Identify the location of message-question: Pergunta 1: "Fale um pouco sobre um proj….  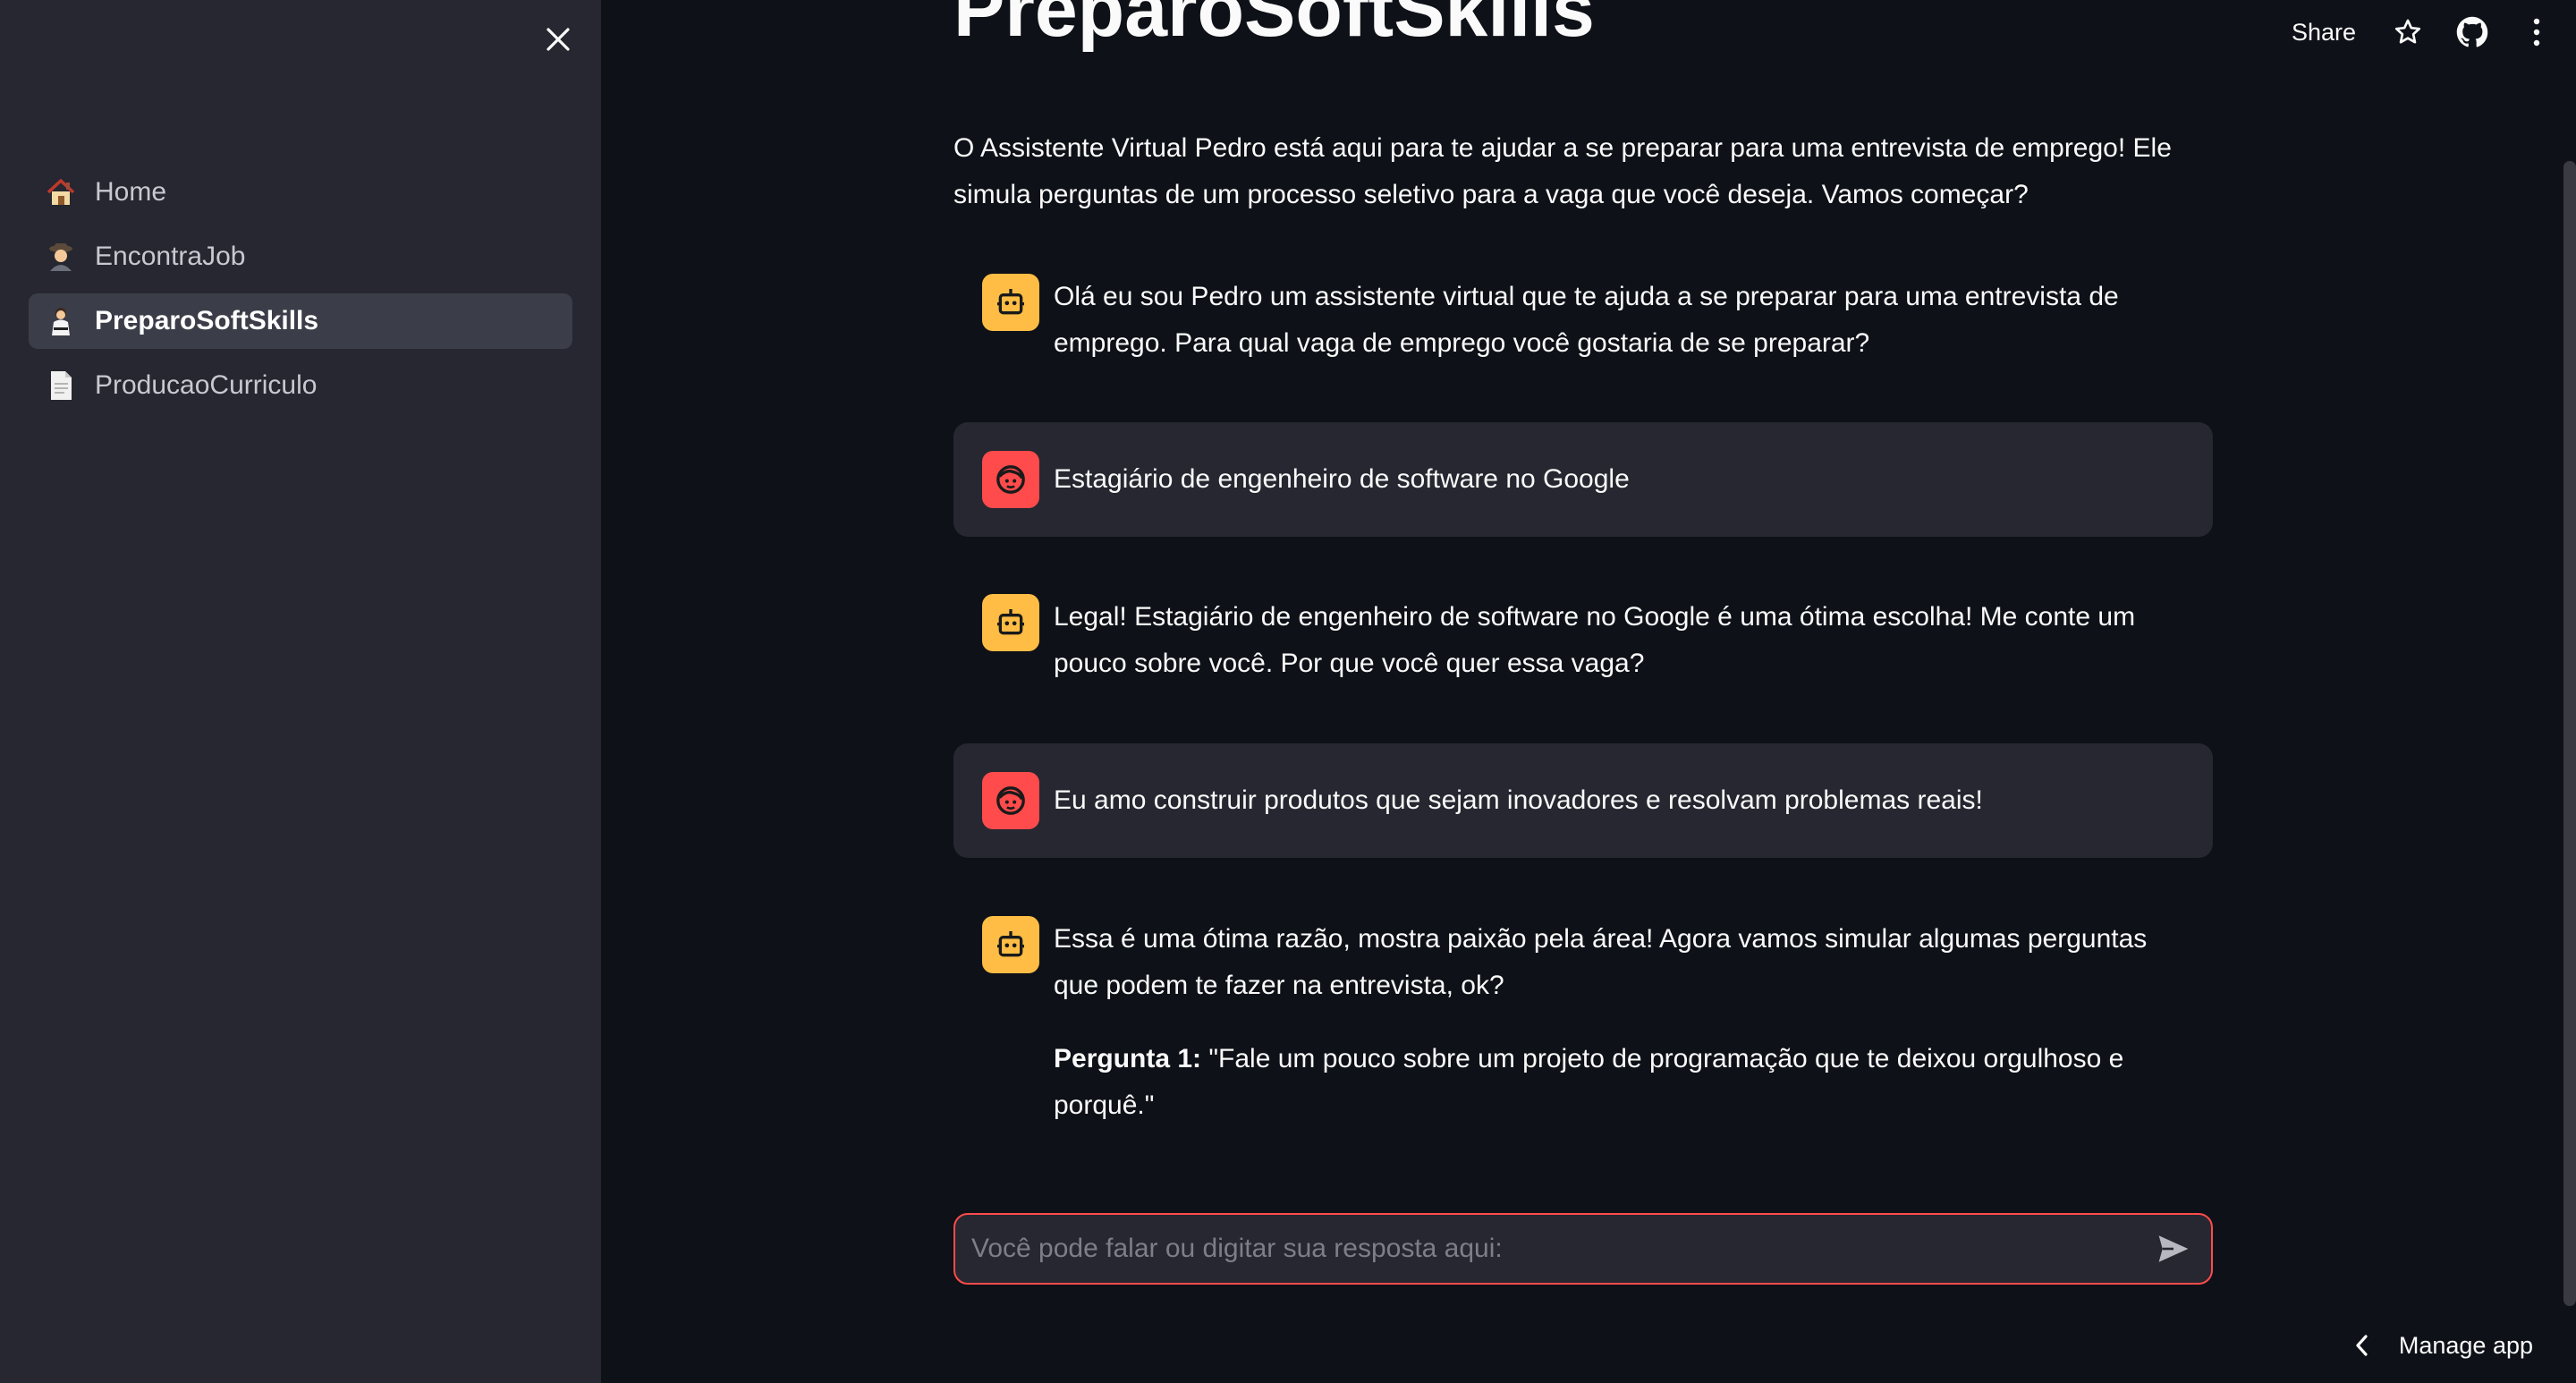
(1619, 1082).